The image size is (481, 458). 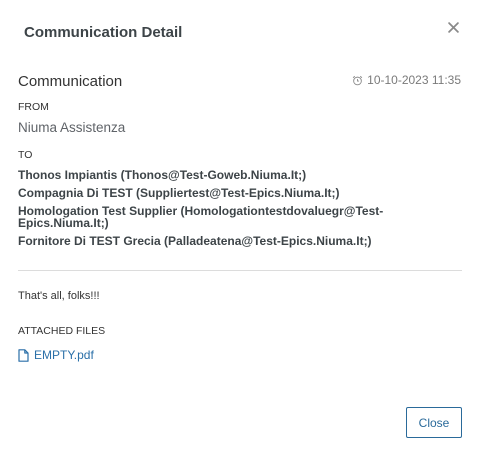 I want to click on close-icon, so click(x=453, y=27).